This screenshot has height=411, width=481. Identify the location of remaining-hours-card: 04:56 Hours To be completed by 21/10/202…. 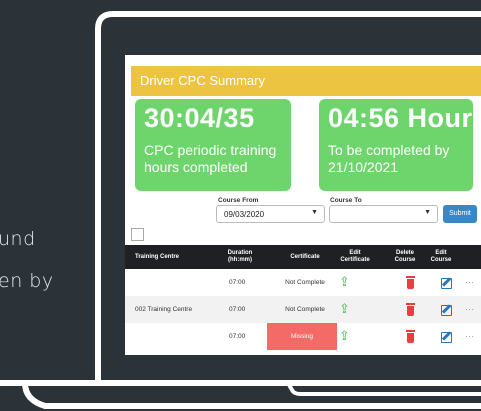
(400, 145).